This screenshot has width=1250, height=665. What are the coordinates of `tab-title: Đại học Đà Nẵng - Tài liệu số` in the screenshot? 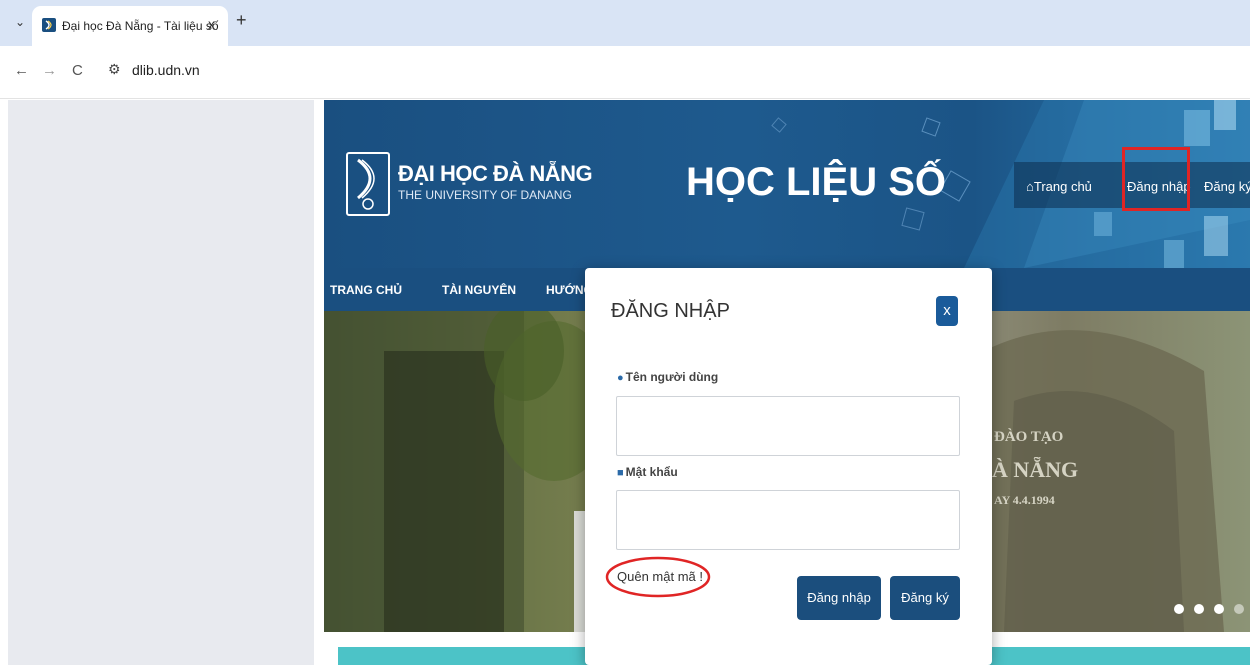 It's located at (140, 26).